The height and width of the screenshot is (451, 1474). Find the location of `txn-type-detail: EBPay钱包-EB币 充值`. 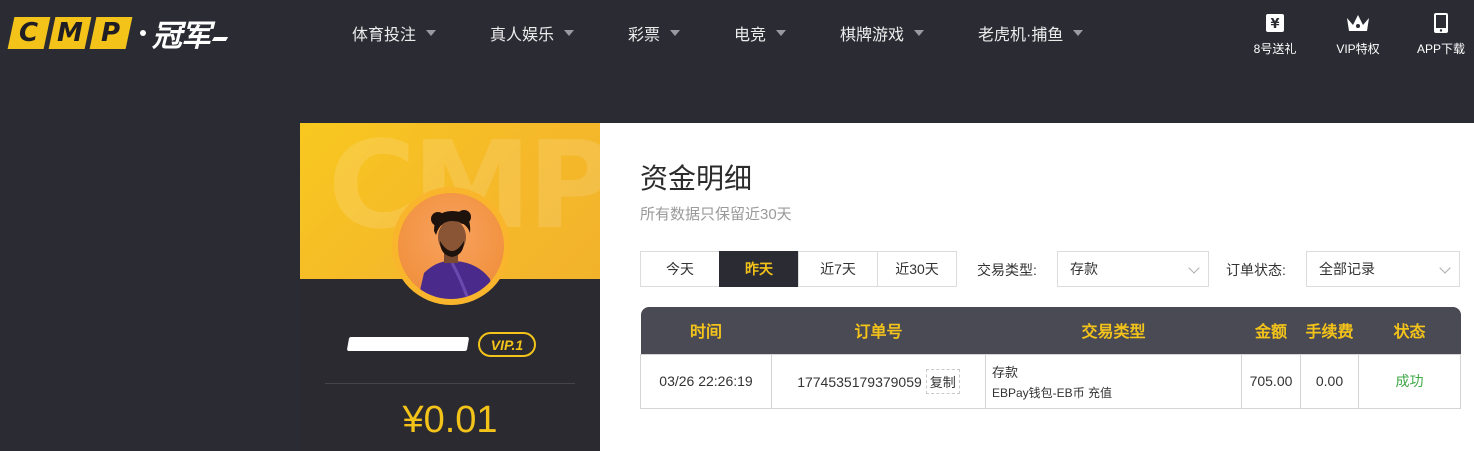

txn-type-detail: EBPay钱包-EB币 充值 is located at coordinates (1052, 392).